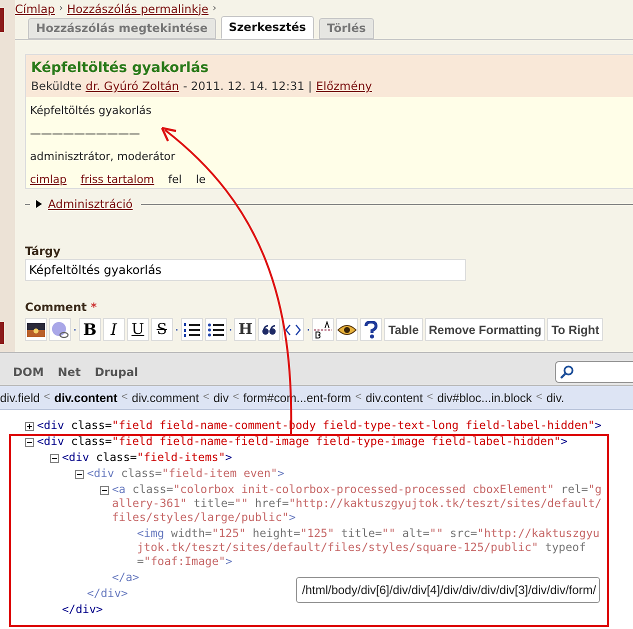  I want to click on field-label: Tárgy, so click(43, 251).